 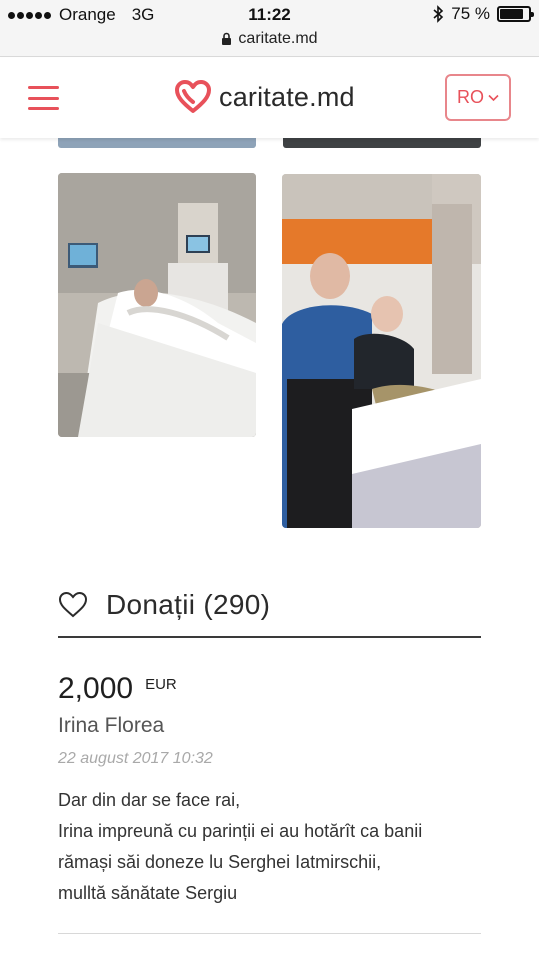 What do you see at coordinates (193, 96) in the screenshot?
I see `heart-logo-icon` at bounding box center [193, 96].